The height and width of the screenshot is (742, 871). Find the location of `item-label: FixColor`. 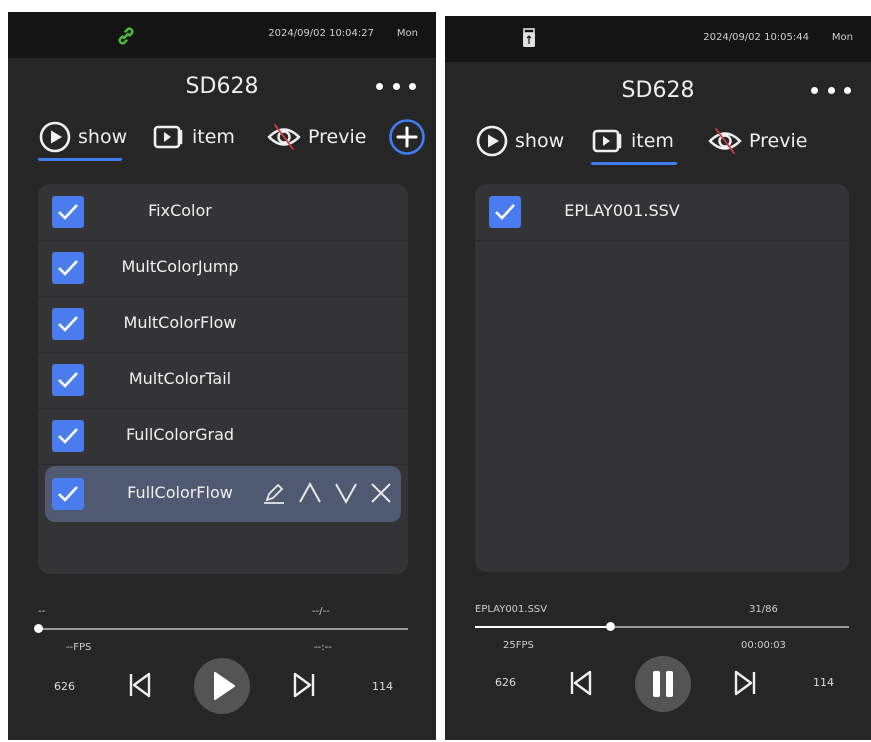

item-label: FixColor is located at coordinates (180, 210).